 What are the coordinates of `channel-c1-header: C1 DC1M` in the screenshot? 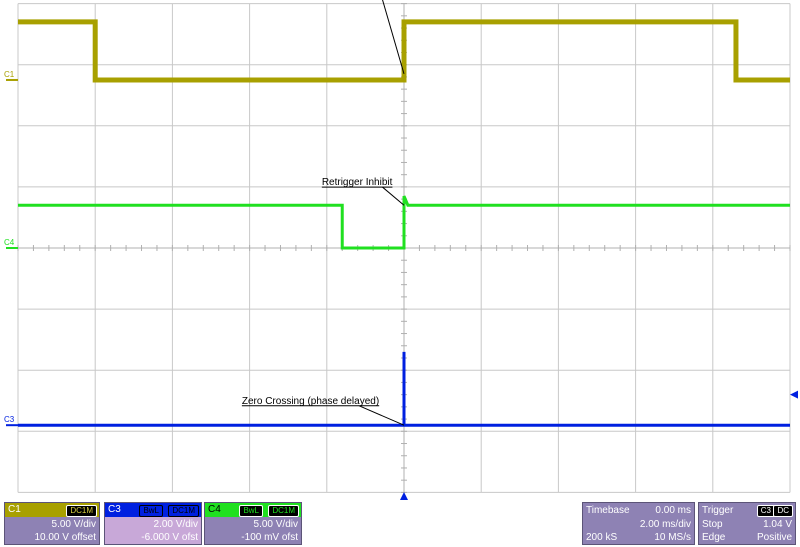 It's located at (52, 510).